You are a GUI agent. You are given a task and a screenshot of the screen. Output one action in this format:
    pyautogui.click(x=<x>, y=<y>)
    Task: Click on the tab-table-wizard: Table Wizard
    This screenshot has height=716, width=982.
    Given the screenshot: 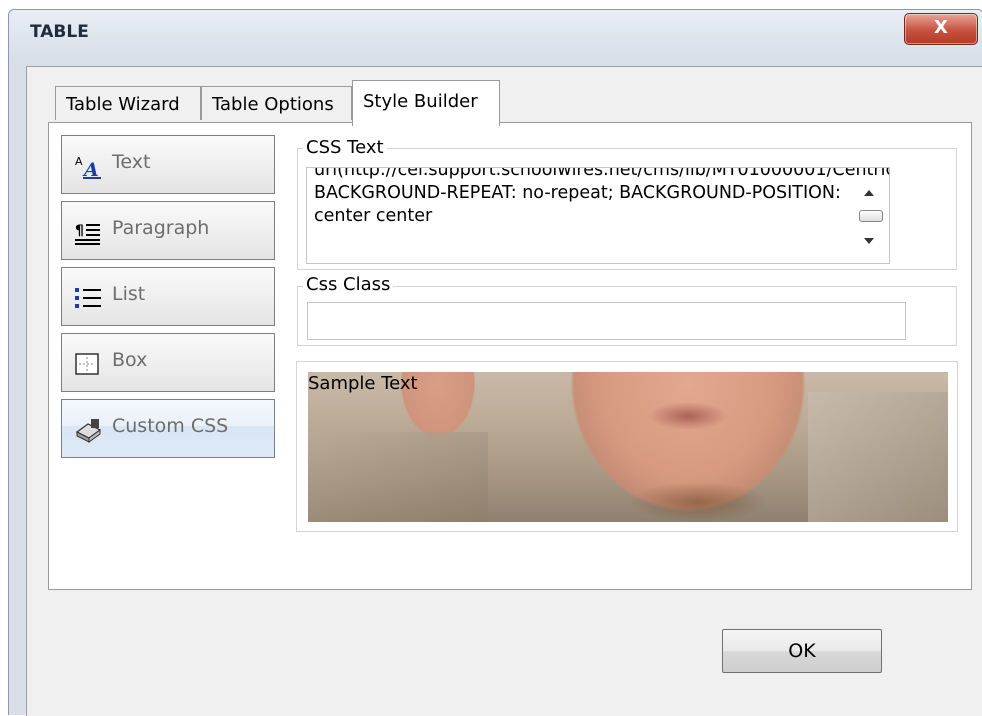 What is the action you would take?
    pyautogui.click(x=128, y=103)
    